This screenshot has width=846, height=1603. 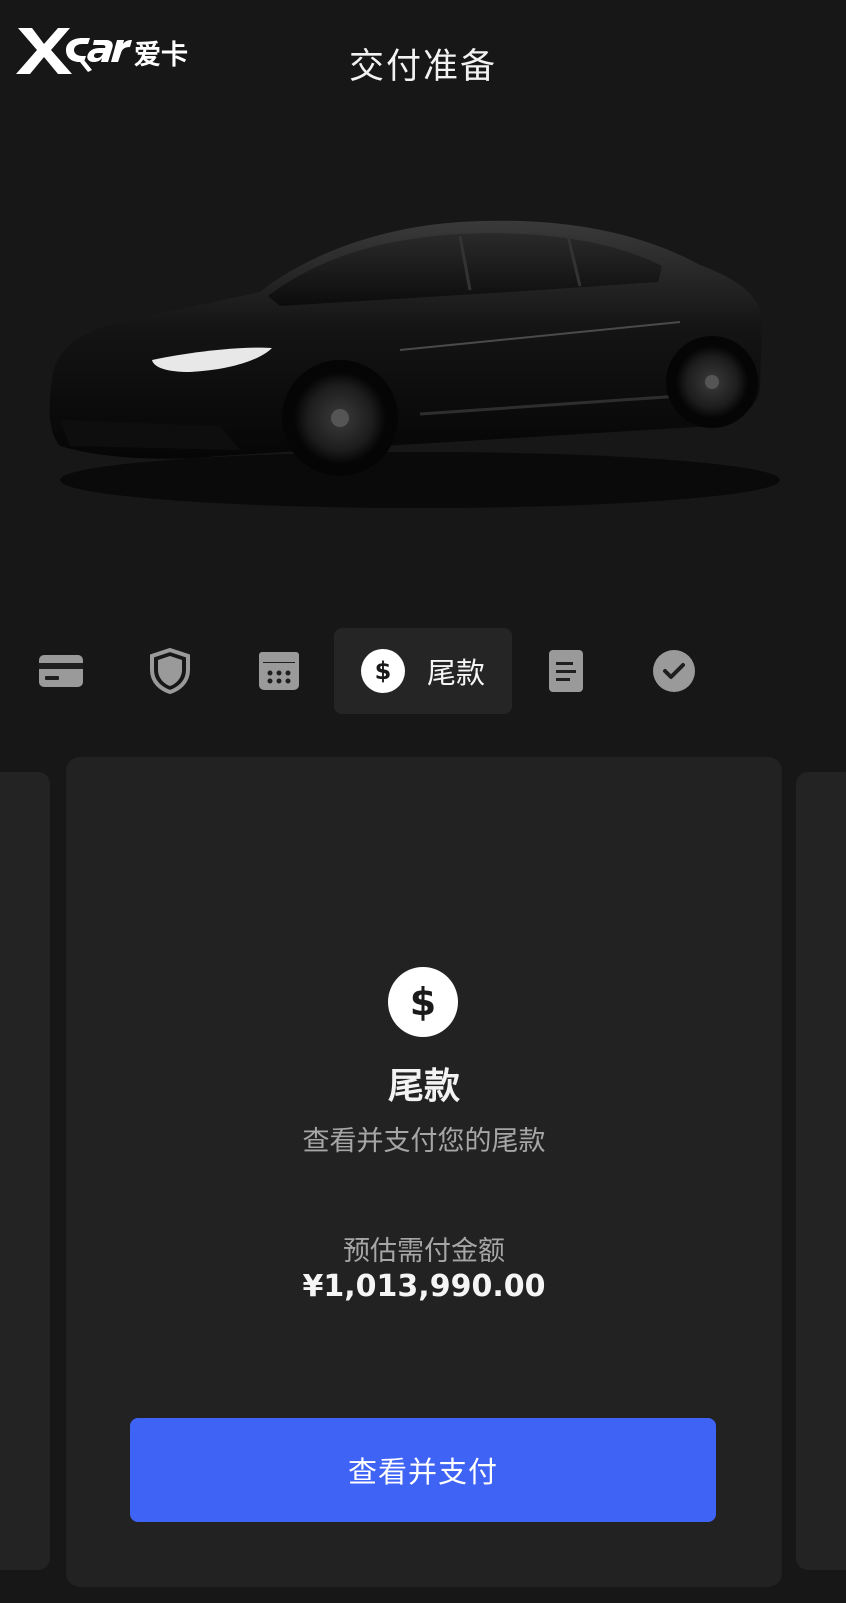 What do you see at coordinates (422, 67) in the screenshot?
I see `page-title: 交付准备` at bounding box center [422, 67].